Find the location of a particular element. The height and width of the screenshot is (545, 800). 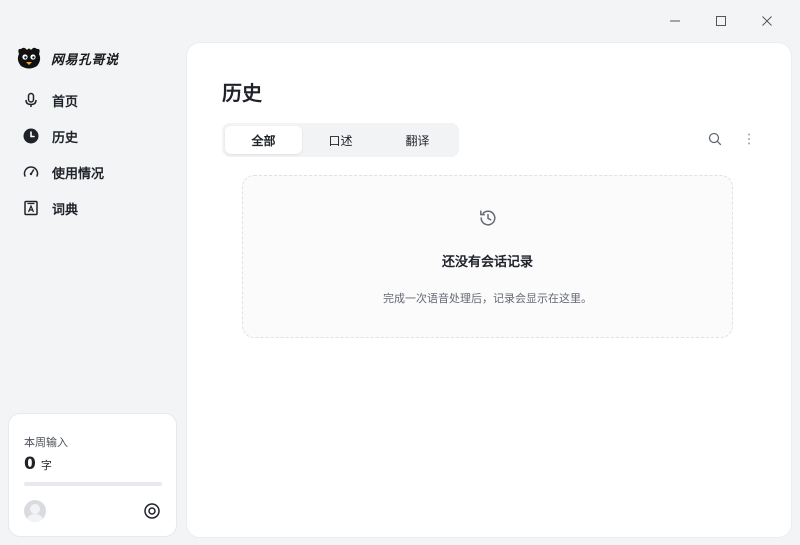

sidebar-item-usage: 使用情况 is located at coordinates (94, 172).